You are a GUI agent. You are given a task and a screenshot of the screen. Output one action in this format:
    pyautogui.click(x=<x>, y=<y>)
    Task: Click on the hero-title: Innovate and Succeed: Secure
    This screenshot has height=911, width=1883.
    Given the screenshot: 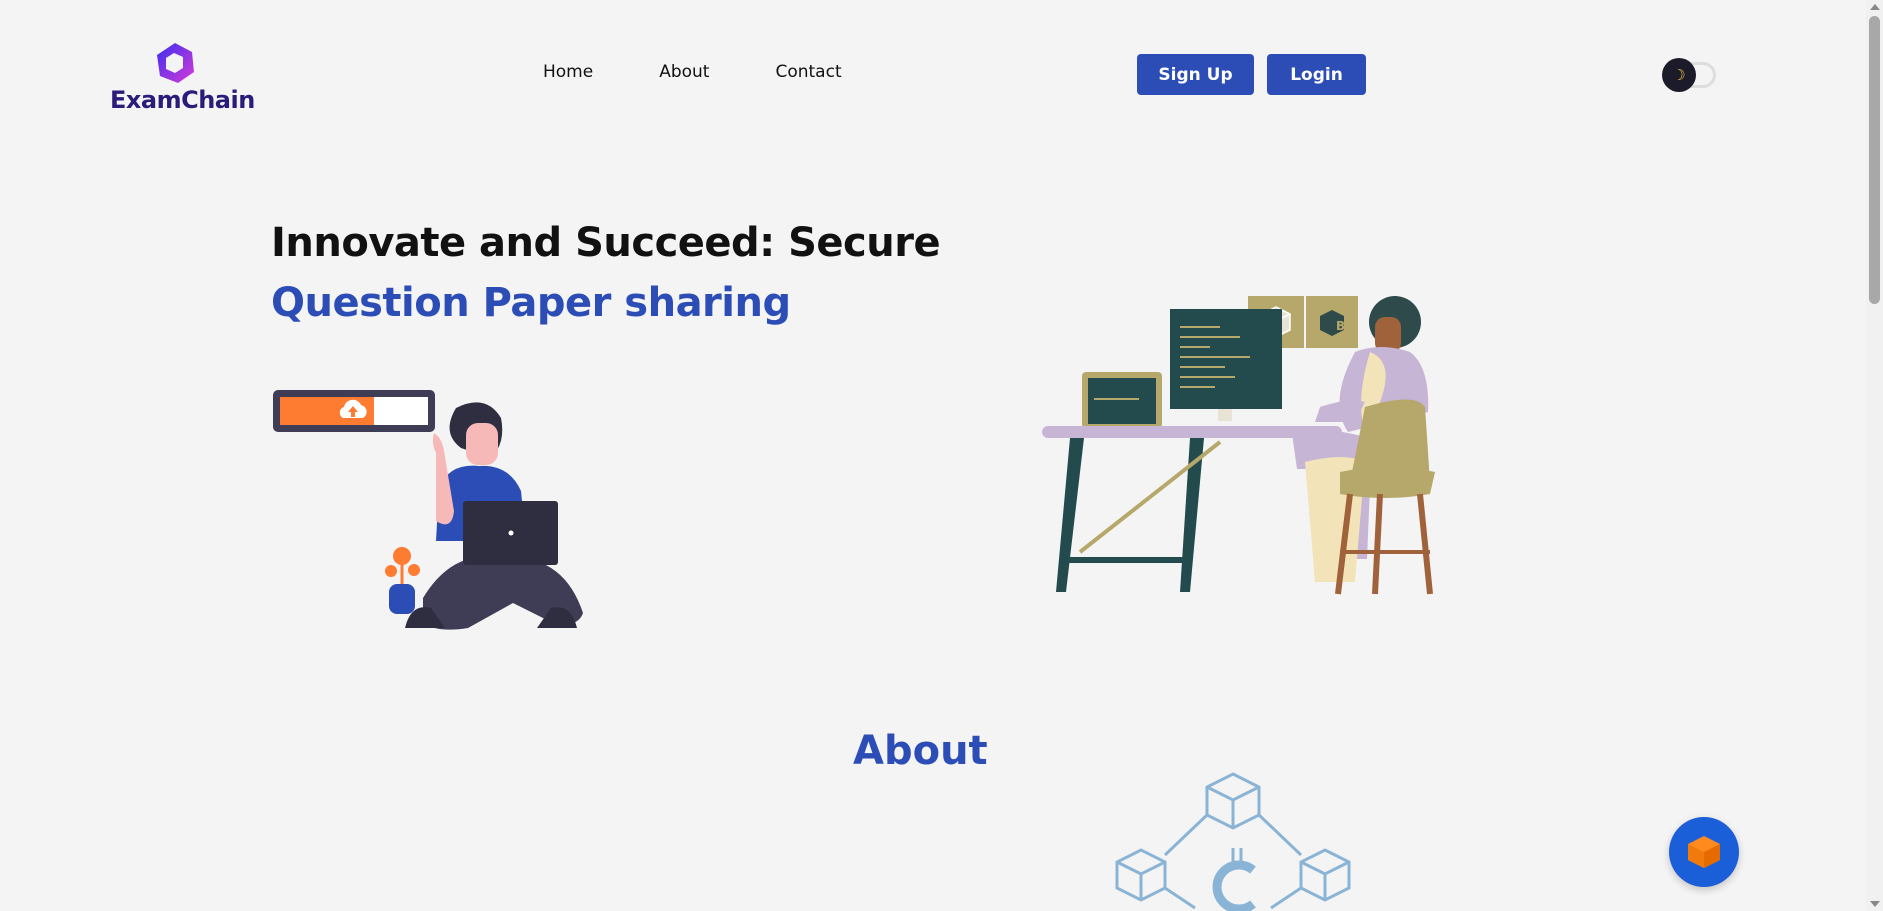 What is the action you would take?
    pyautogui.click(x=606, y=243)
    